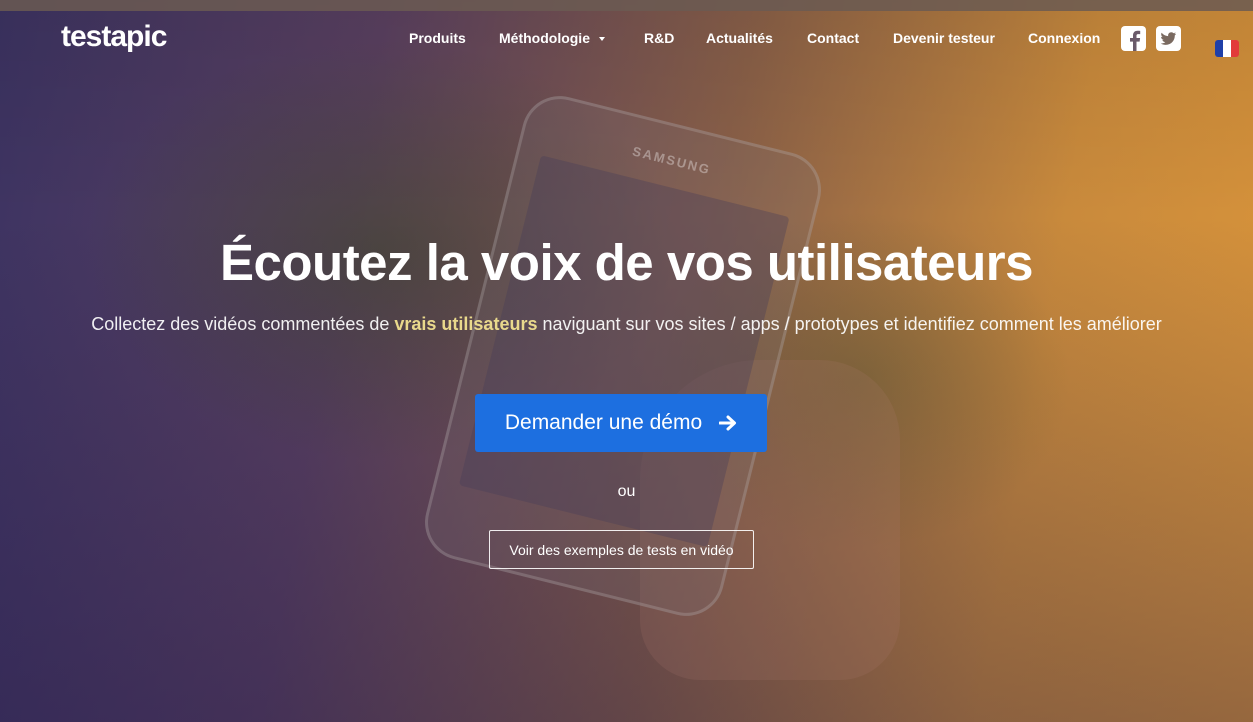 The height and width of the screenshot is (722, 1253). I want to click on top-stripe, so click(626, 5).